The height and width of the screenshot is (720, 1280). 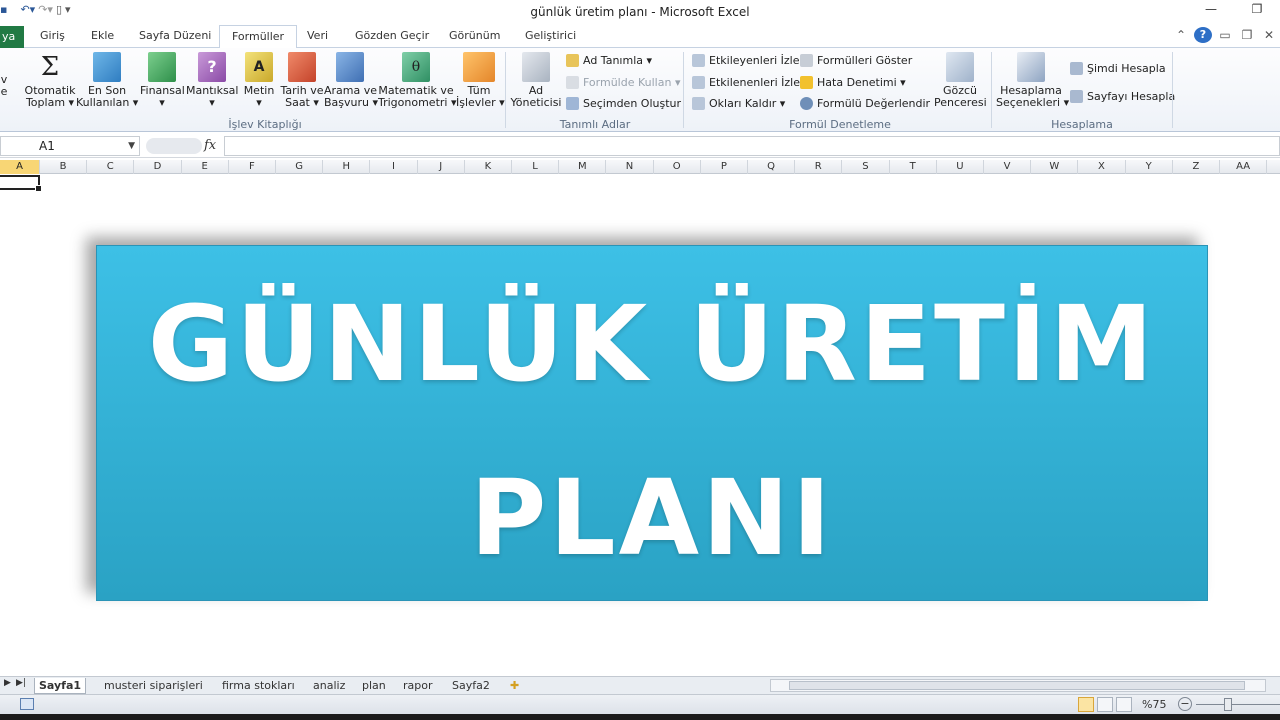 What do you see at coordinates (488, 167) in the screenshot?
I see `column-header-k: K` at bounding box center [488, 167].